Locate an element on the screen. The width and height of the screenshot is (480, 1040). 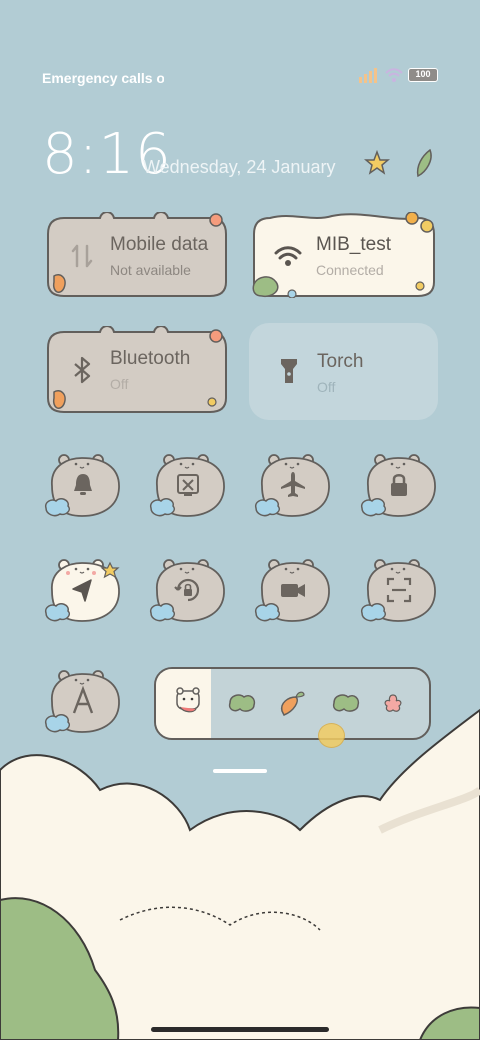
tile-title: MIB_test is located at coordinates (353, 244).